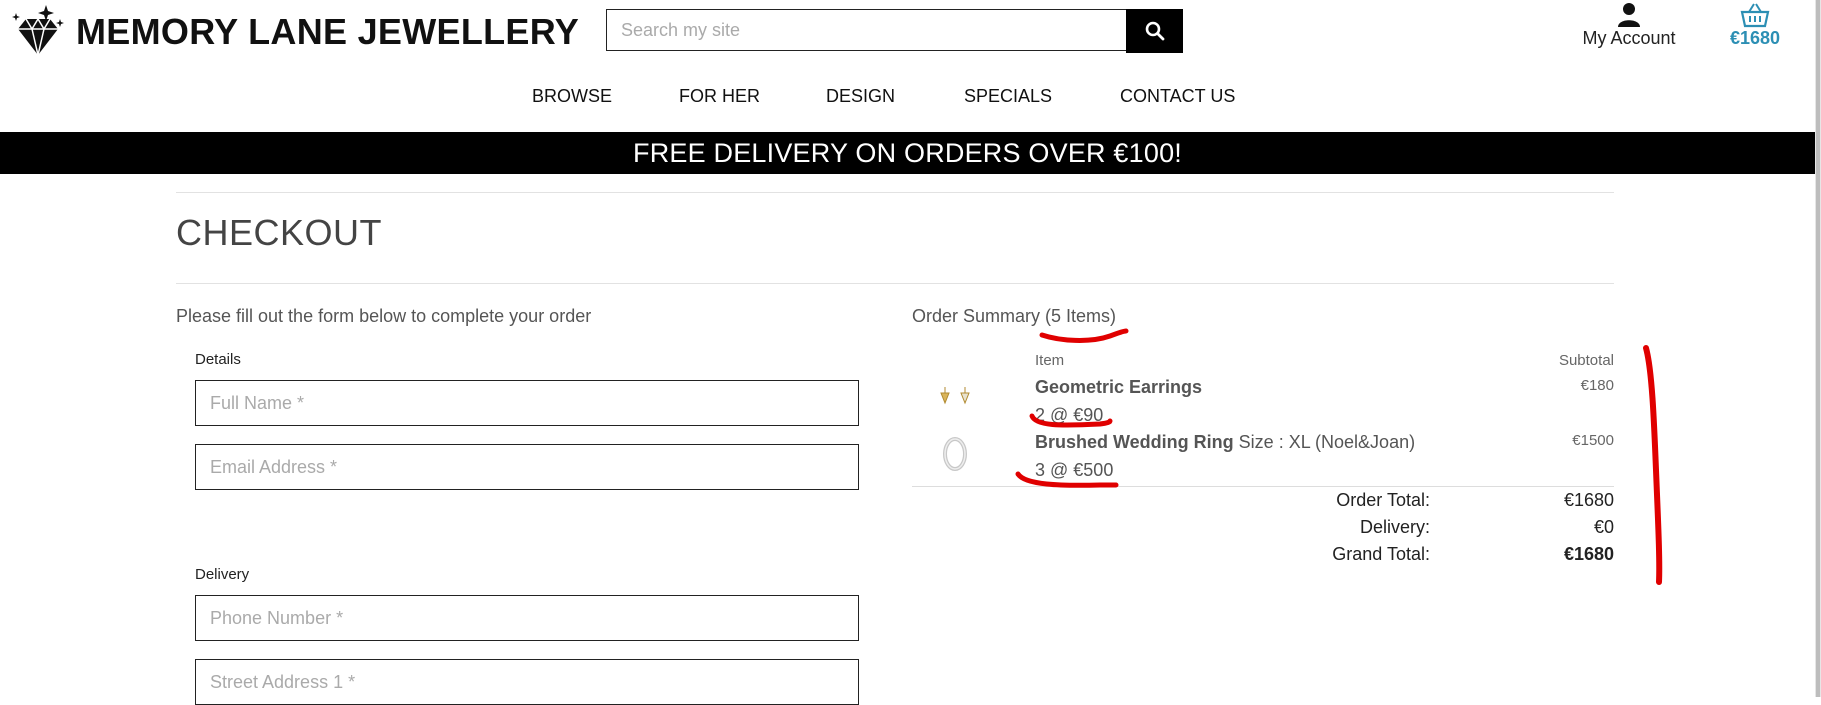 The height and width of the screenshot is (705, 1821). Describe the element at coordinates (866, 30) in the screenshot. I see `search-input` at that location.